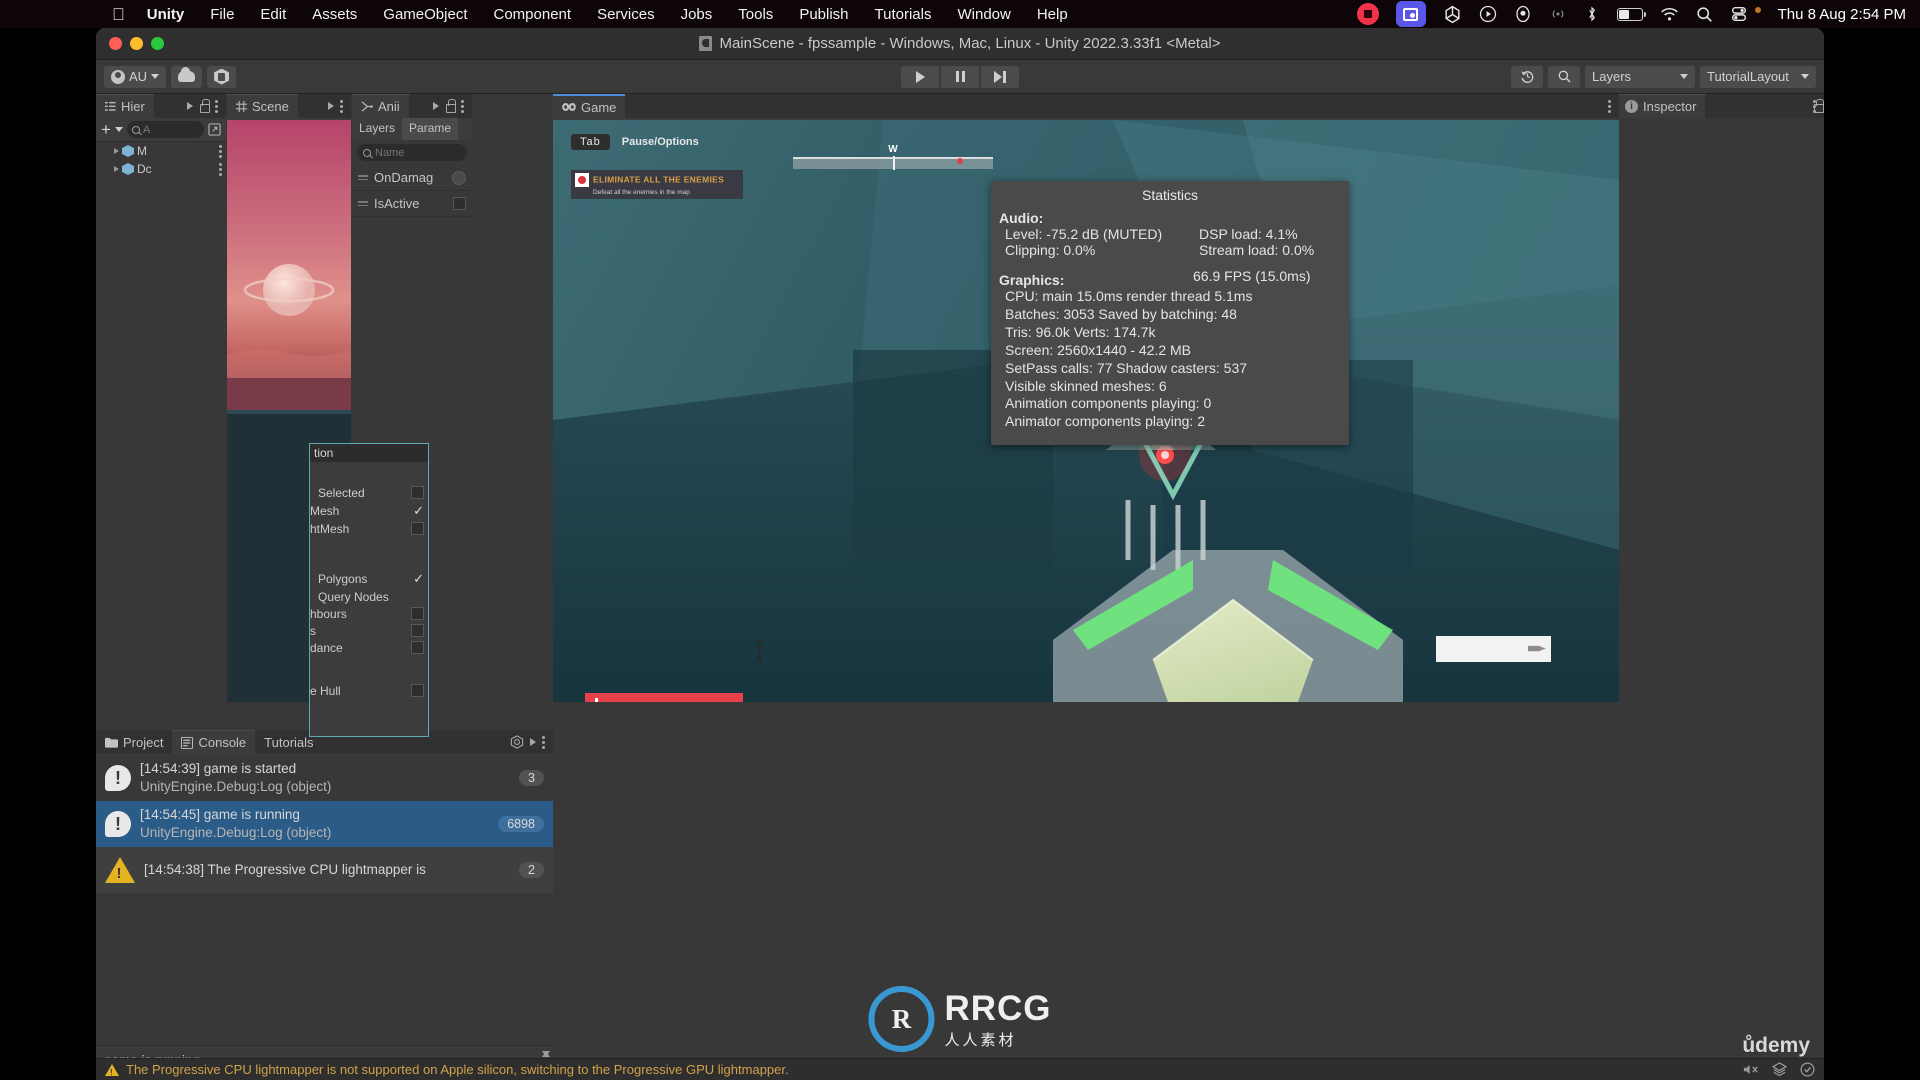 The width and height of the screenshot is (1920, 1080). I want to click on navmesh-option-row: Selected, so click(369, 492).